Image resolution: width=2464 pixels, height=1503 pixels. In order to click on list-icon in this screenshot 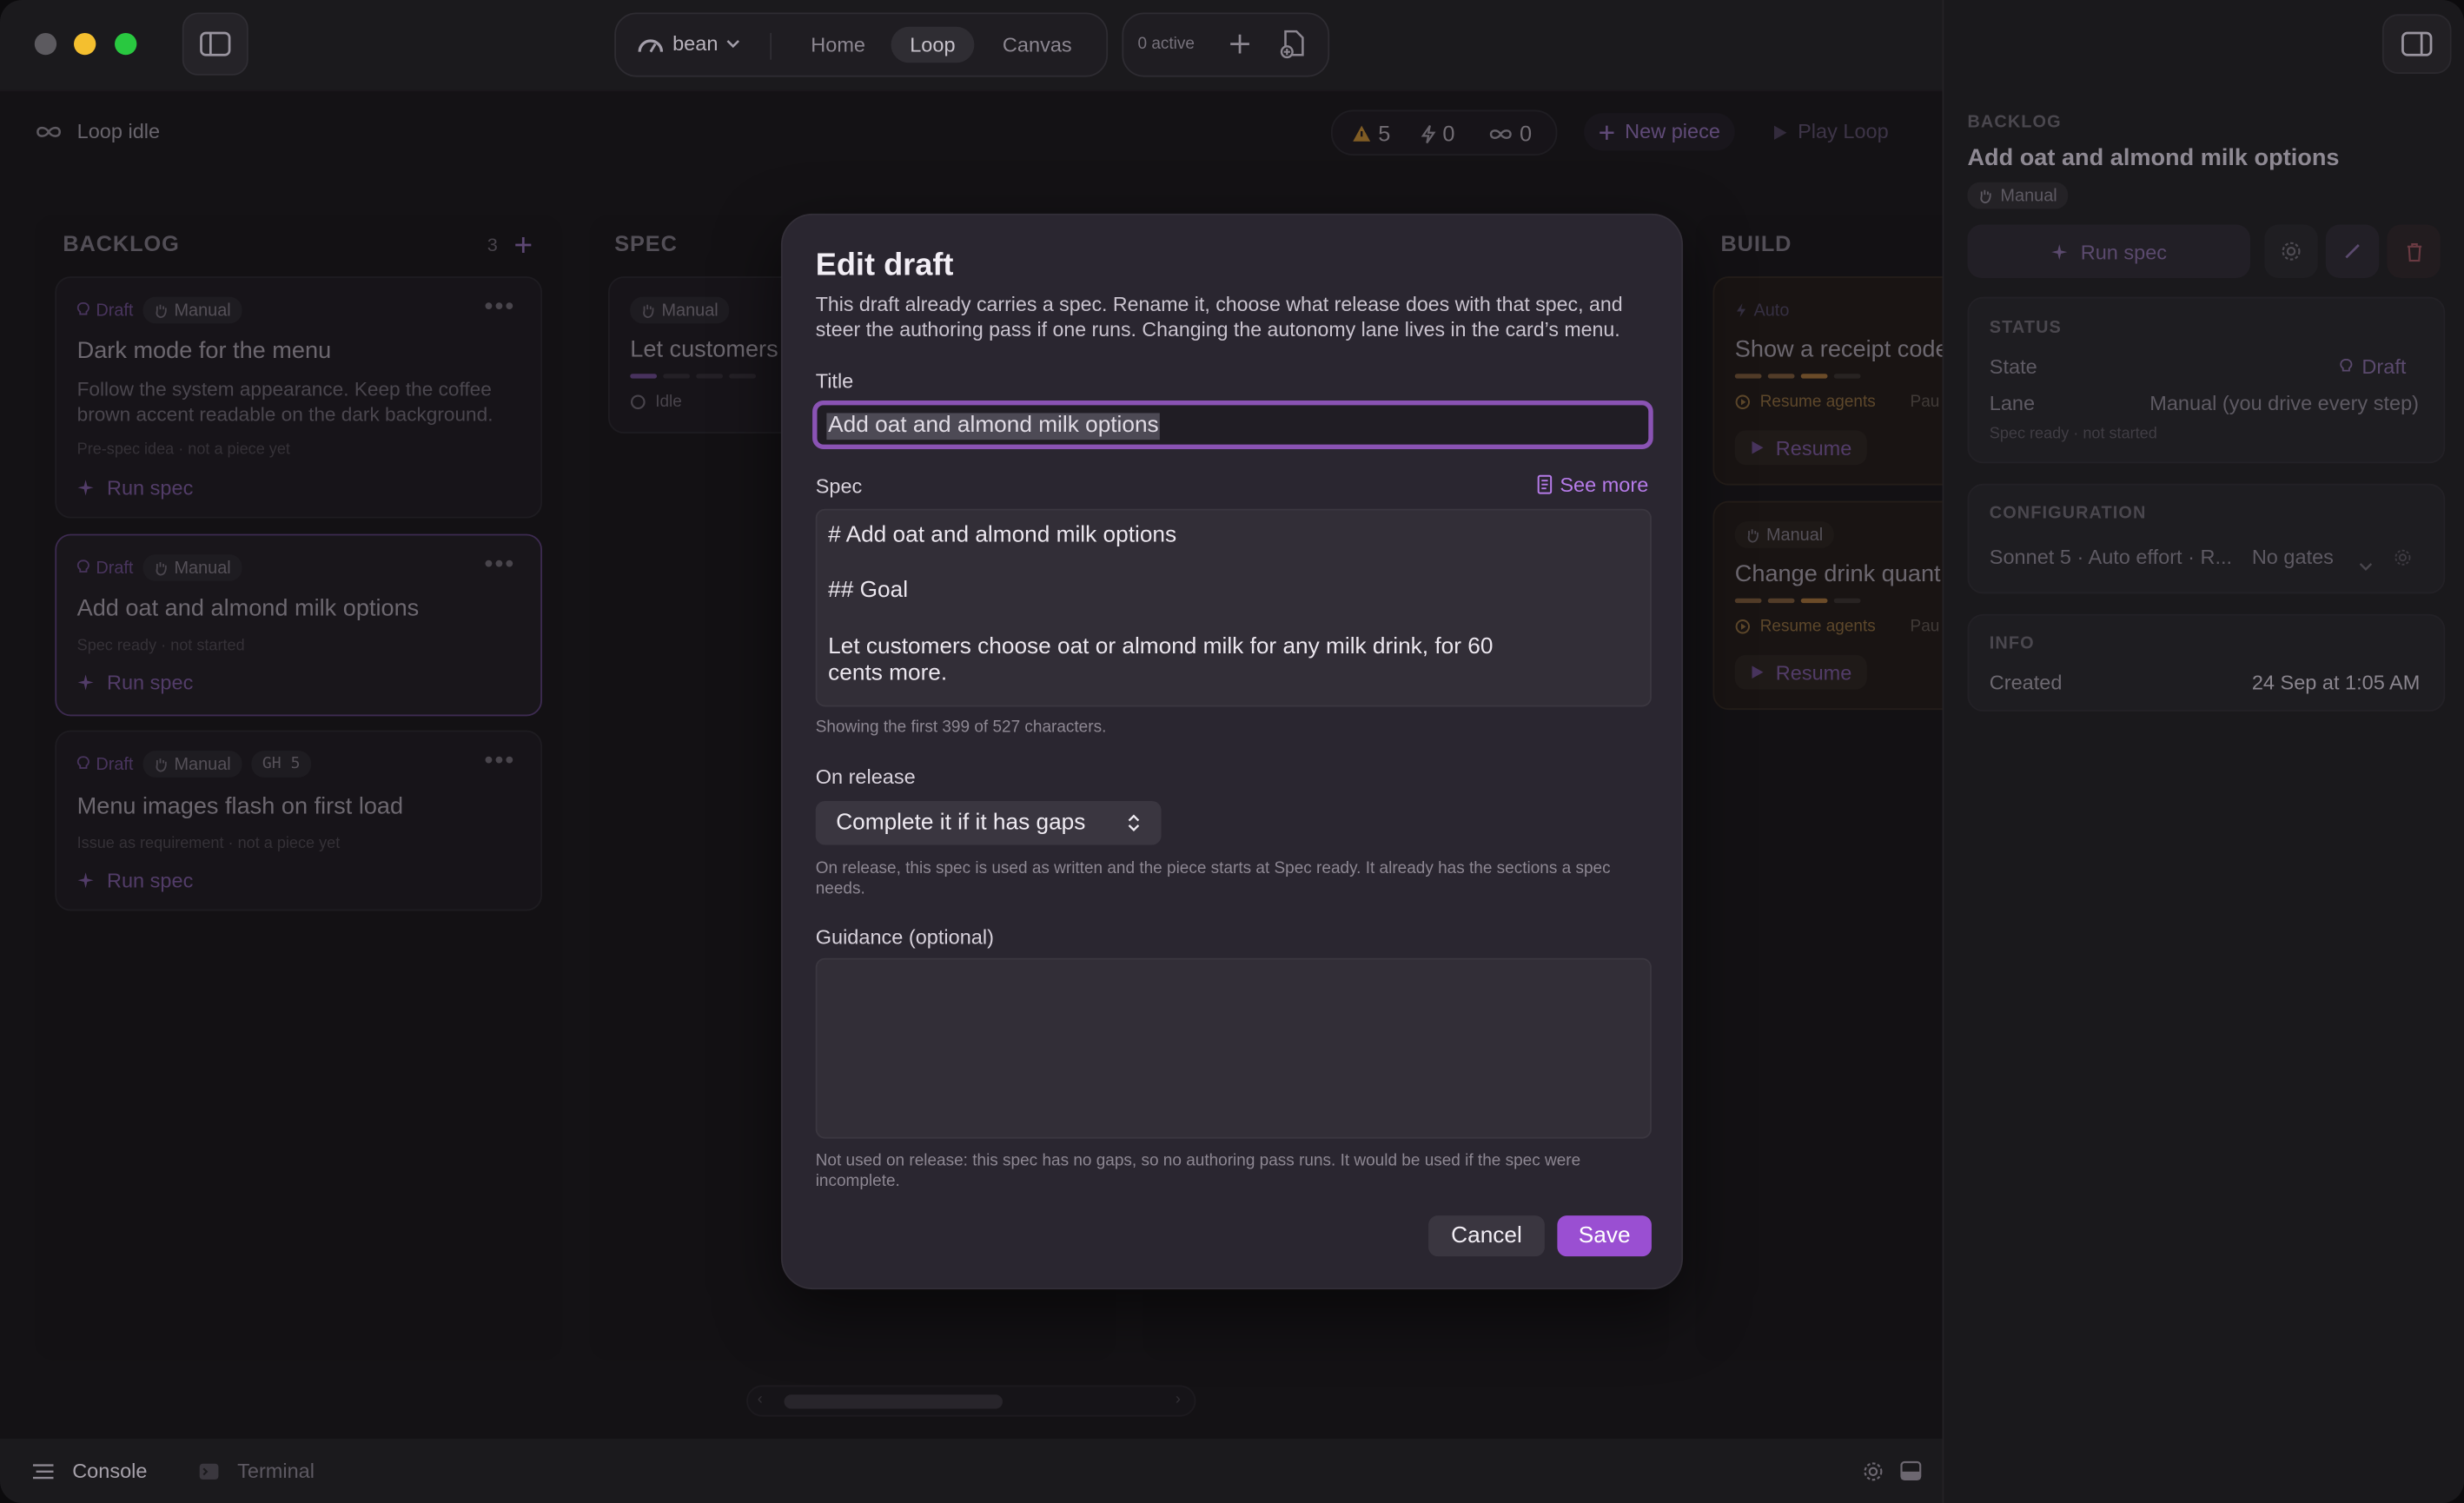, I will do `click(43, 1471)`.